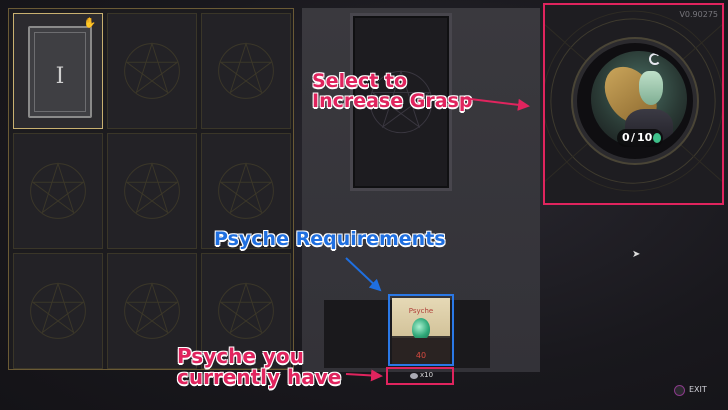 The image size is (728, 410). Describe the element at coordinates (679, 390) in the screenshot. I see `exit-button-icon` at that location.